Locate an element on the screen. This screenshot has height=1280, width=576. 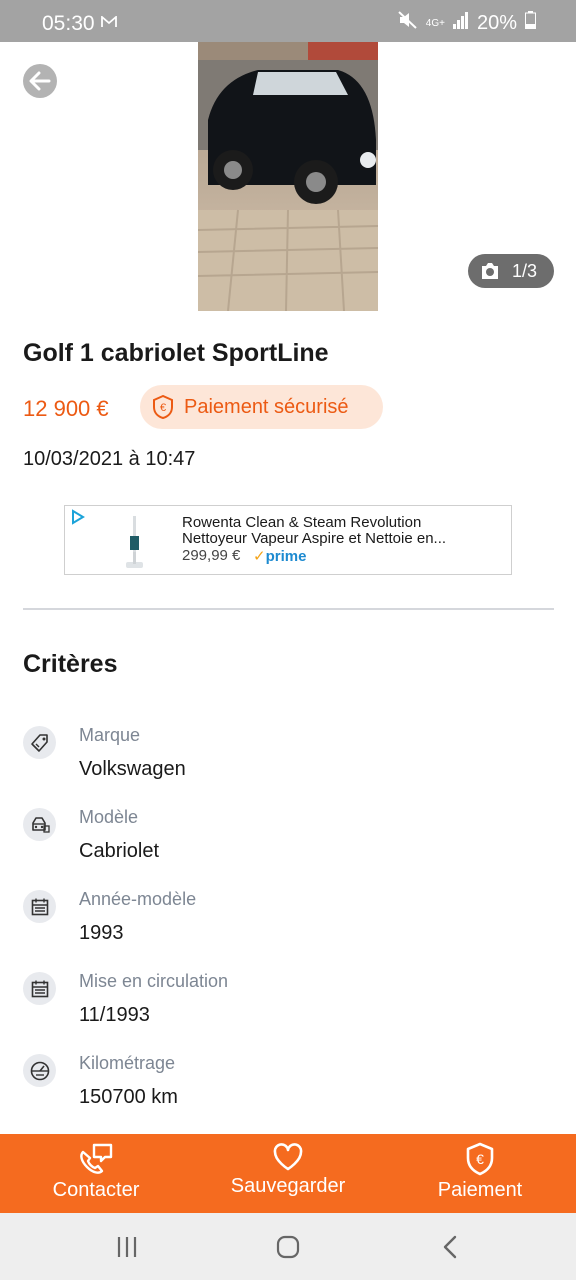
battery-icon is located at coordinates (530, 23).